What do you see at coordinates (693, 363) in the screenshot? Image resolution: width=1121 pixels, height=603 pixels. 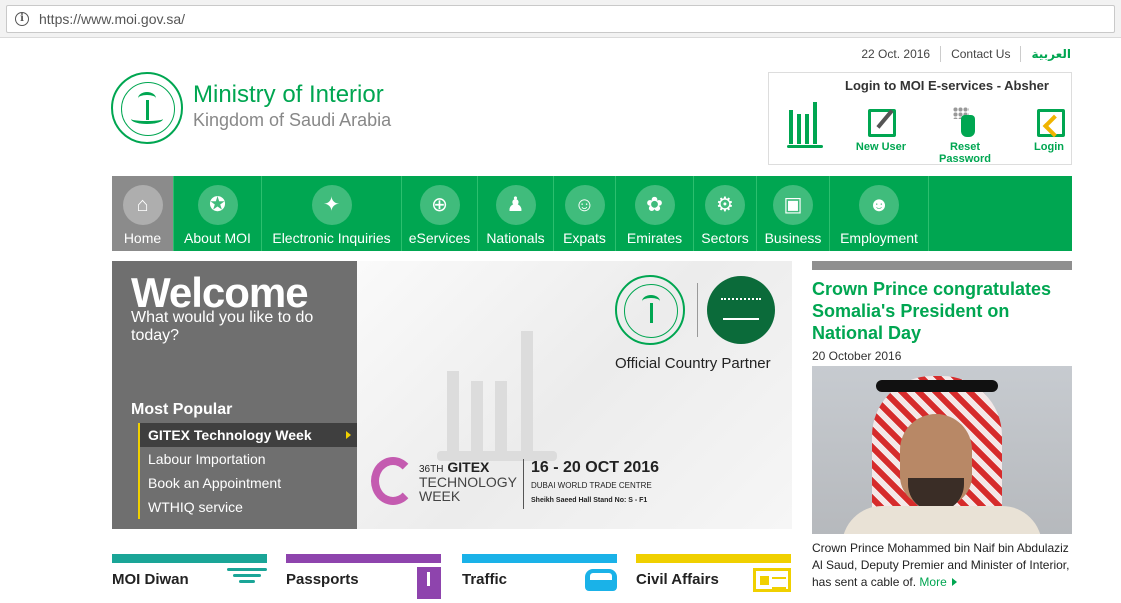 I see `partner-text: Official Country Partner` at bounding box center [693, 363].